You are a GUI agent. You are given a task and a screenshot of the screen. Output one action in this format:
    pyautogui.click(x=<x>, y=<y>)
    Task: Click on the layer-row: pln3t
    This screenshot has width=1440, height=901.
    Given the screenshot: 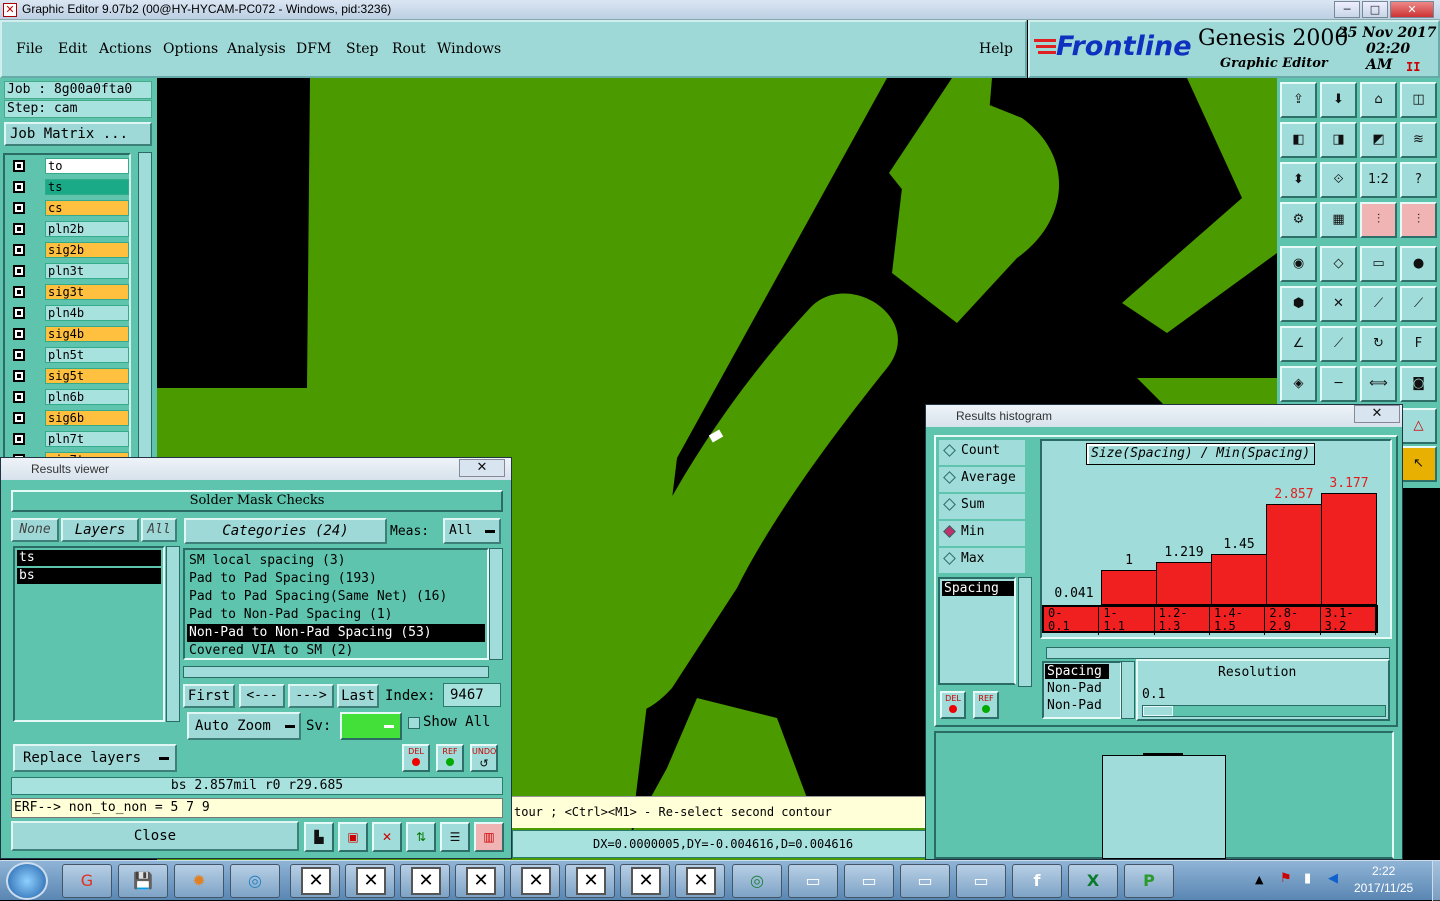 What is the action you would take?
    pyautogui.click(x=70, y=271)
    